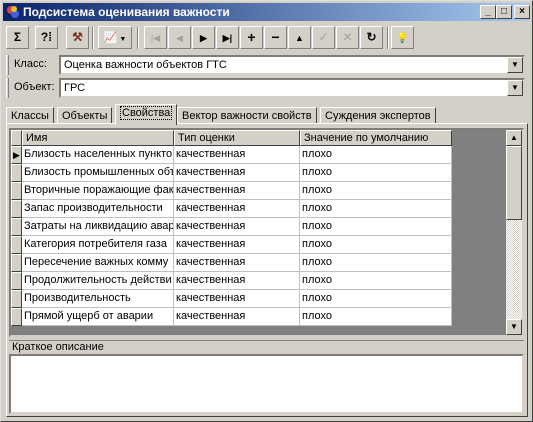 The width and height of the screenshot is (533, 422). Describe the element at coordinates (514, 327) in the screenshot. I see `scroll-down-button: ▼` at that location.